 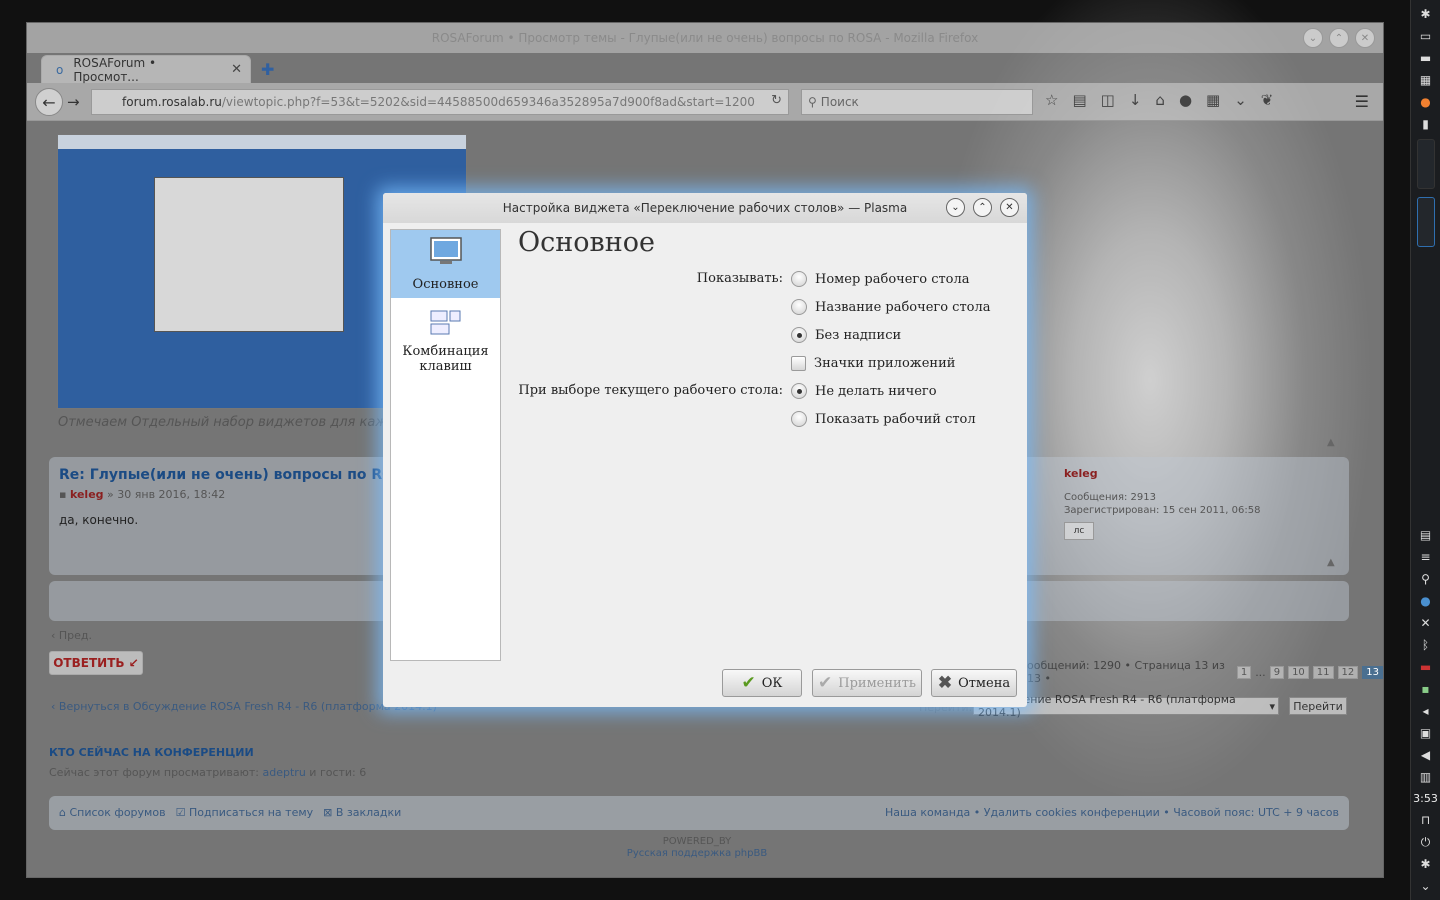 I want to click on devices-icon: ▣, so click(x=1426, y=733).